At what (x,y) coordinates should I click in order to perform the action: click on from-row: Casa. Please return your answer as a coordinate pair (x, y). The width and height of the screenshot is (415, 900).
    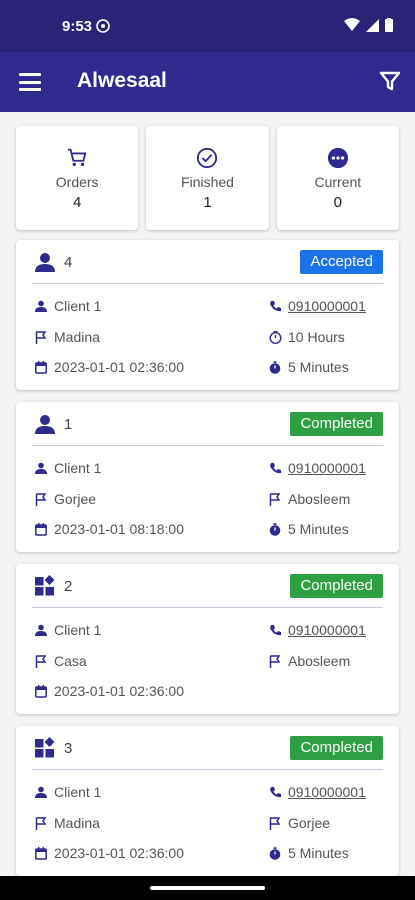
    Looking at the image, I should click on (60, 661).